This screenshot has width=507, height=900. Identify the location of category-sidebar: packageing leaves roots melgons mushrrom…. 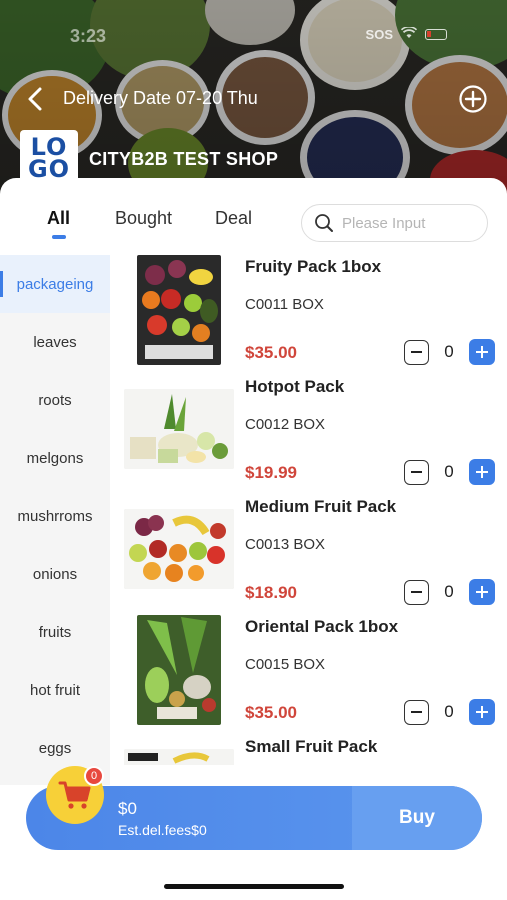
(55, 520).